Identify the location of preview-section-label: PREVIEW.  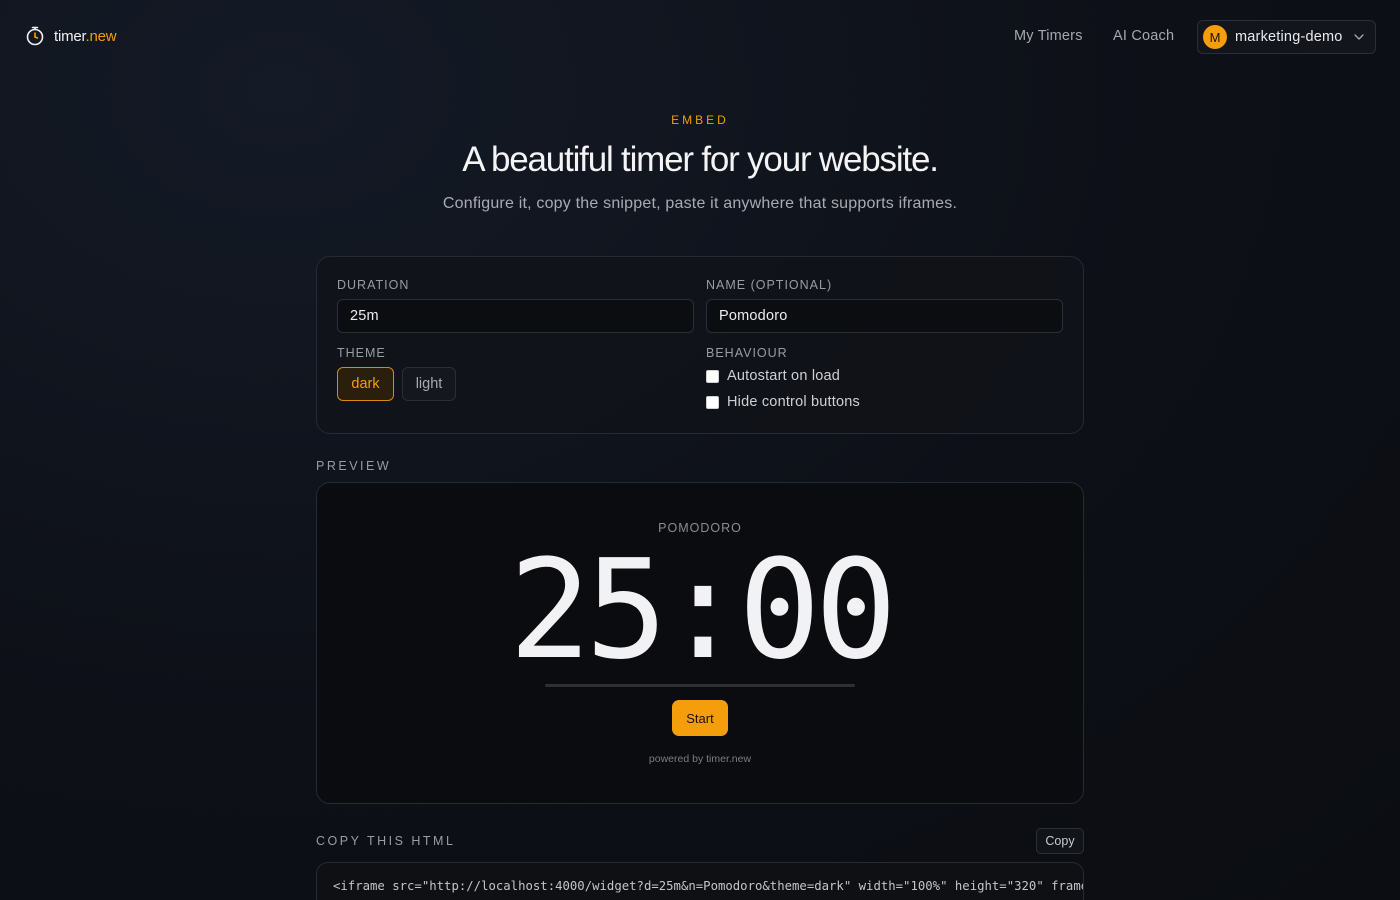
(354, 466).